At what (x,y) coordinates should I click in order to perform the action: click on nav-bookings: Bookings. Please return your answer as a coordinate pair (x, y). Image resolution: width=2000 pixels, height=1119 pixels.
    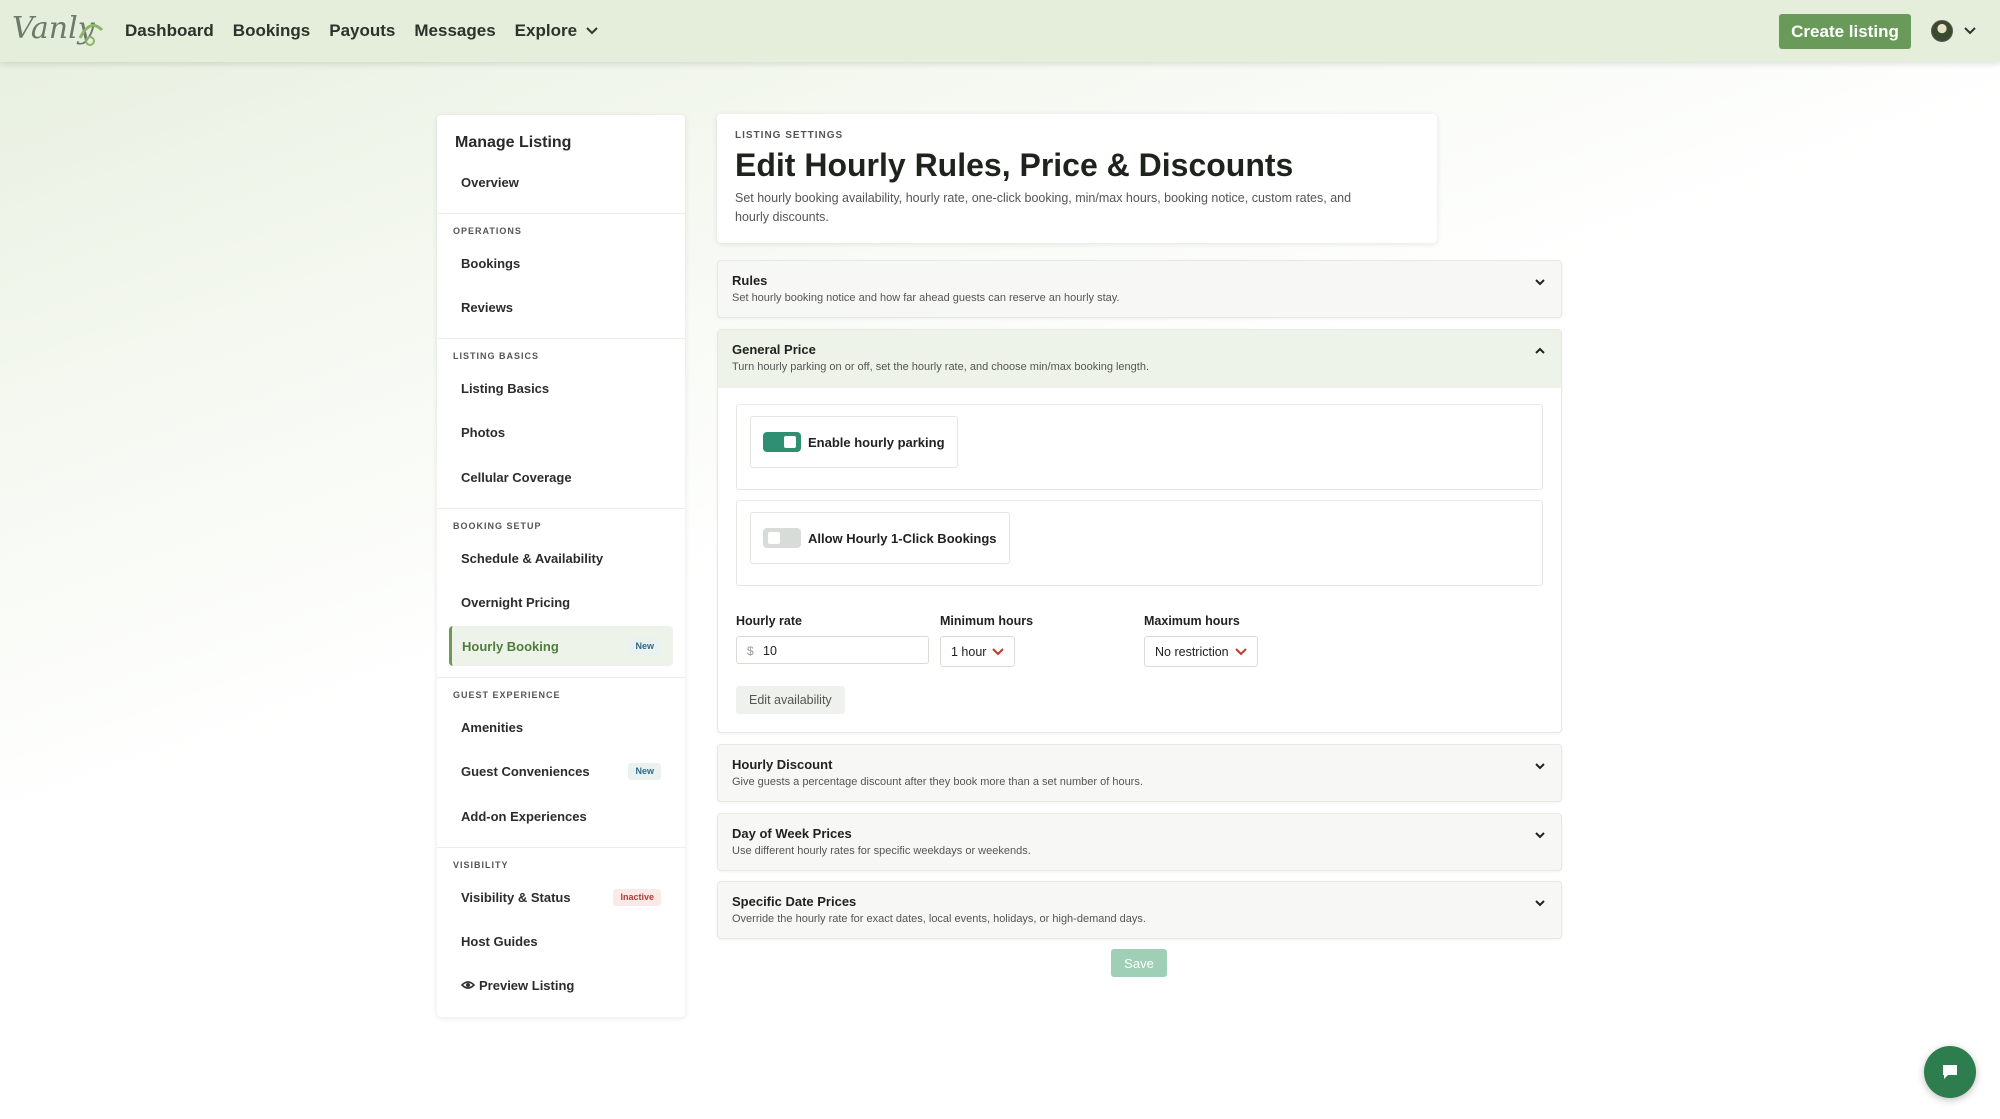
    Looking at the image, I should click on (271, 31).